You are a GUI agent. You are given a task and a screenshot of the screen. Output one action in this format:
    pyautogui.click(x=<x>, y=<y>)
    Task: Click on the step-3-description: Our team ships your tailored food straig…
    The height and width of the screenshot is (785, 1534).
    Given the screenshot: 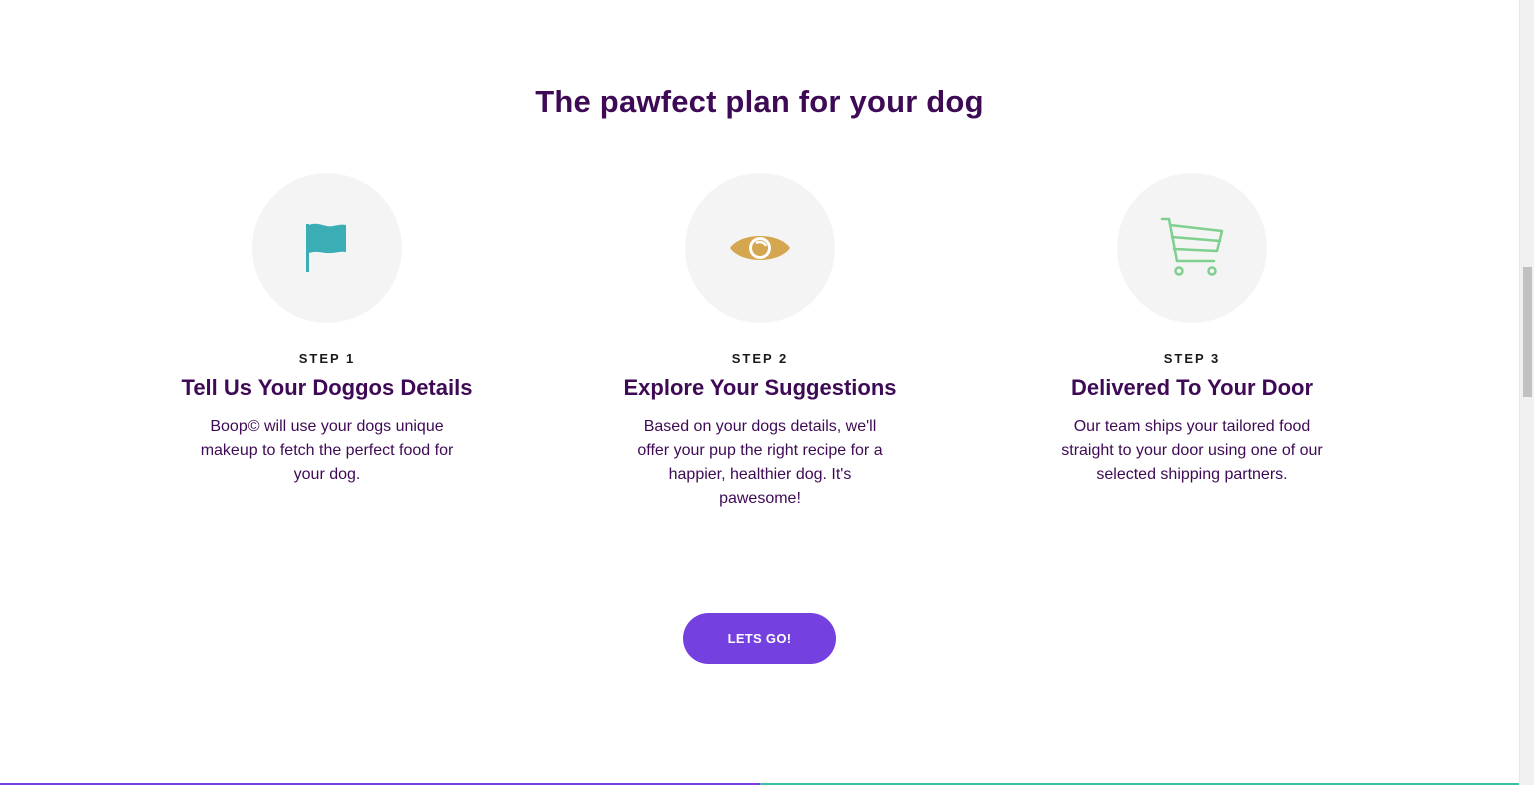 What is the action you would take?
    pyautogui.click(x=1192, y=450)
    